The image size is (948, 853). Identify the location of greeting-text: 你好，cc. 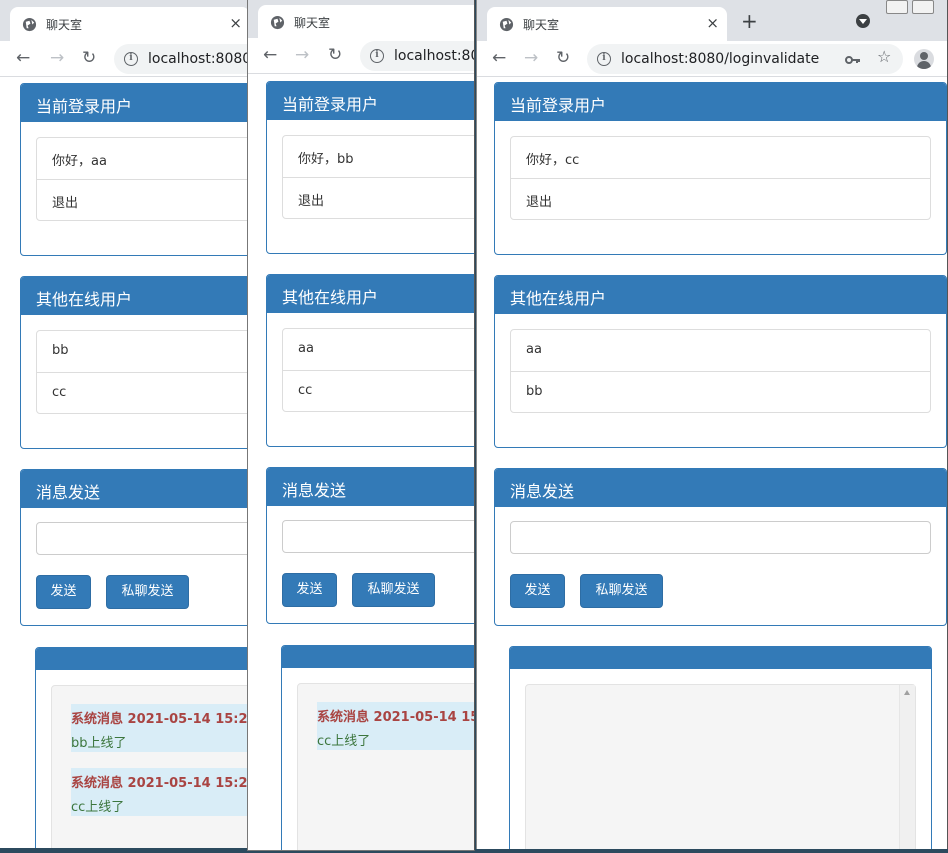
(553, 160).